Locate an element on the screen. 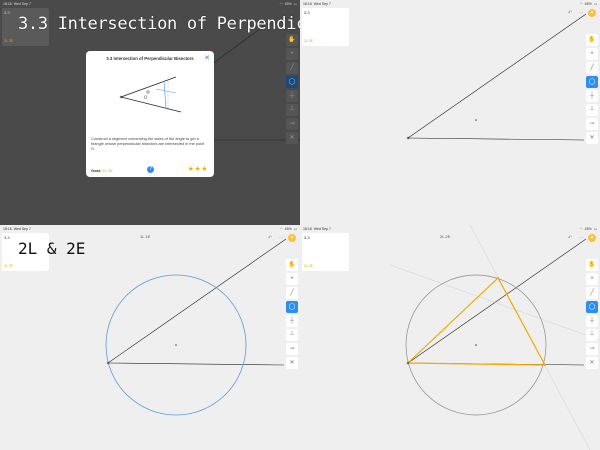  point-label-o: O is located at coordinates (145, 97).